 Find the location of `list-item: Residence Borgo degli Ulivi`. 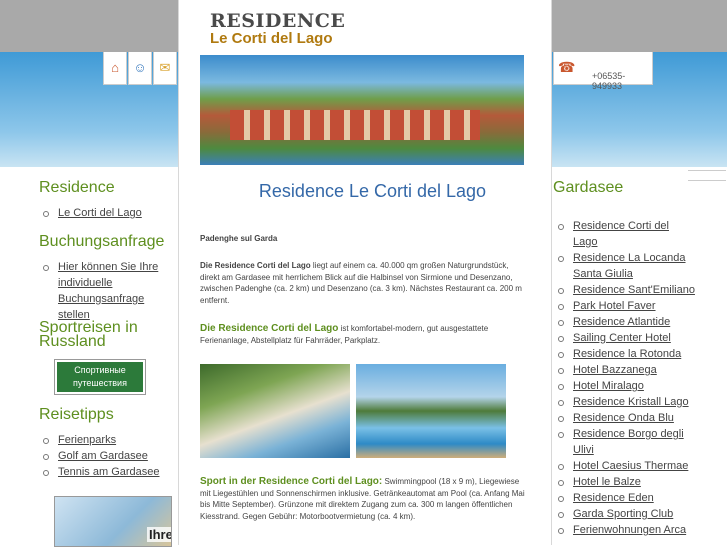

list-item: Residence Borgo degli Ulivi is located at coordinates (620, 442).